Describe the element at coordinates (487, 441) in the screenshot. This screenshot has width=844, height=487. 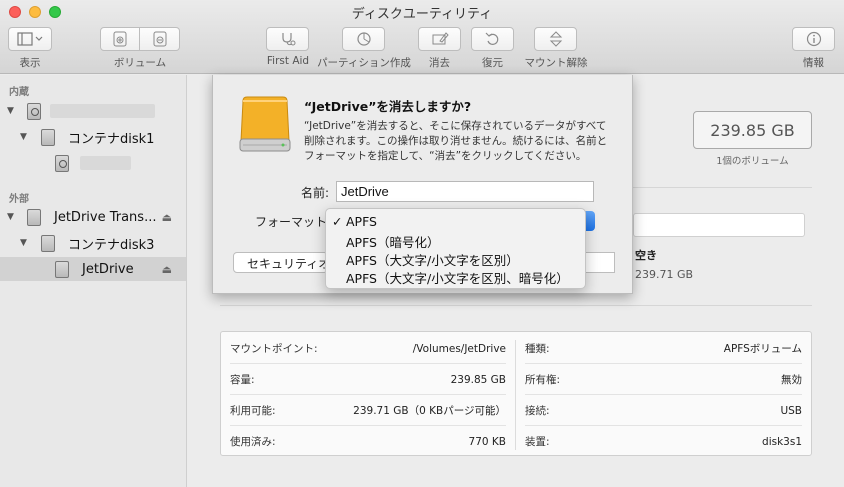
I see `info-value: 770 KB` at that location.